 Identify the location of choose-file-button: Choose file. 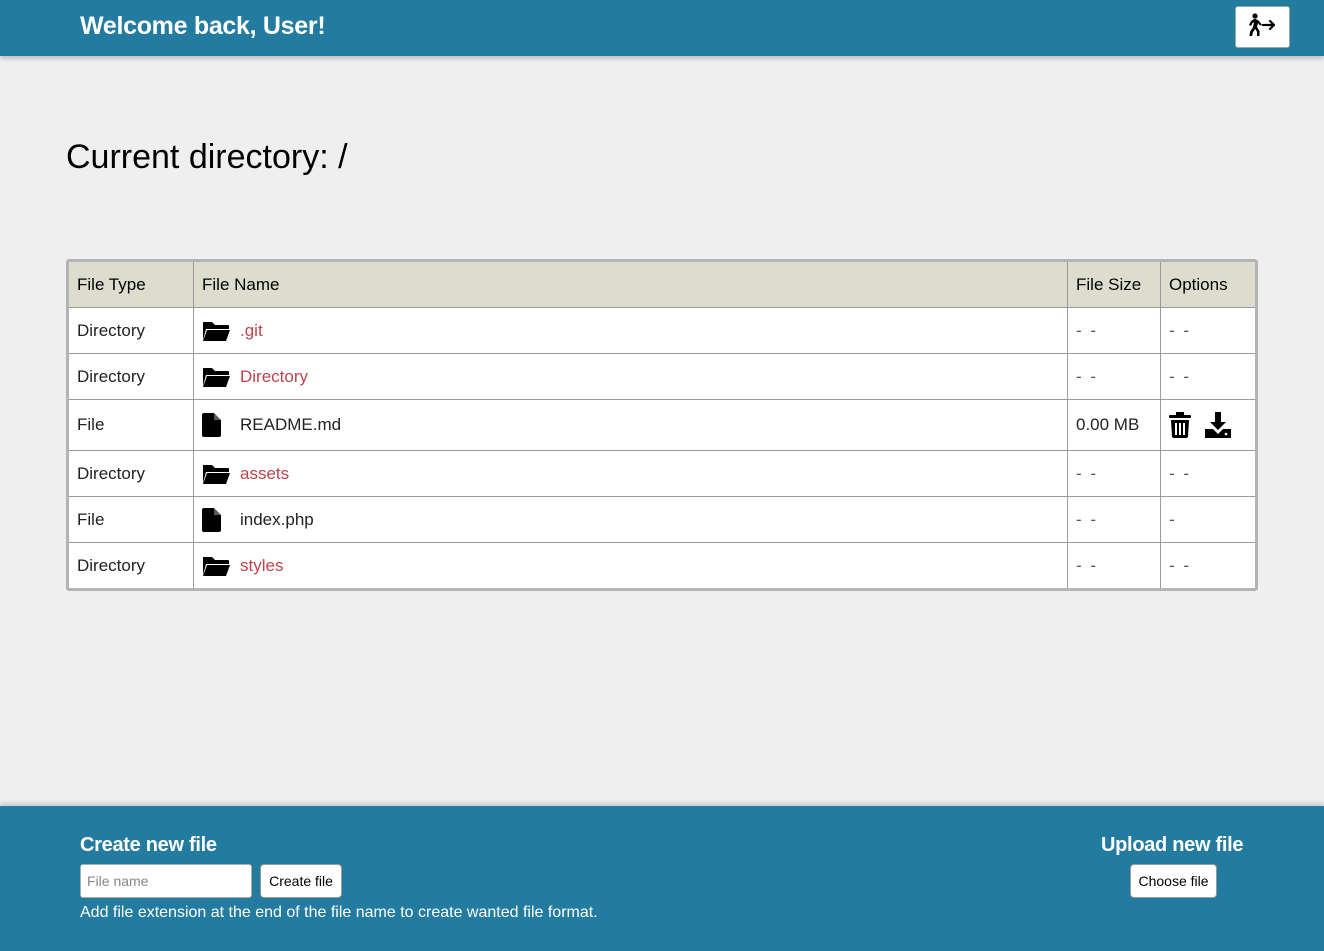
(1173, 881).